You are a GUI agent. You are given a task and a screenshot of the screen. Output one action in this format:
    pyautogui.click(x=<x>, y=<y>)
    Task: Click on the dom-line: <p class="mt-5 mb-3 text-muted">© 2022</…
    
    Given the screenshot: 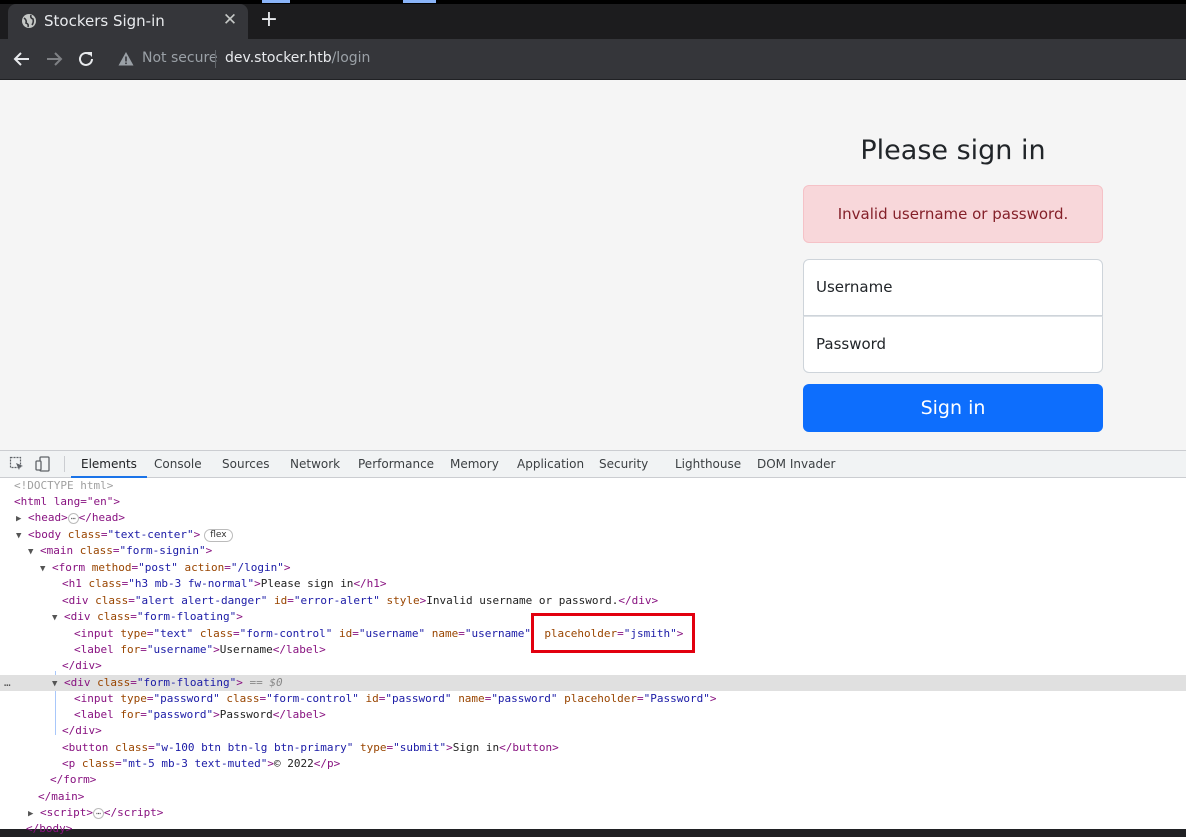 What is the action you would take?
    pyautogui.click(x=593, y=764)
    